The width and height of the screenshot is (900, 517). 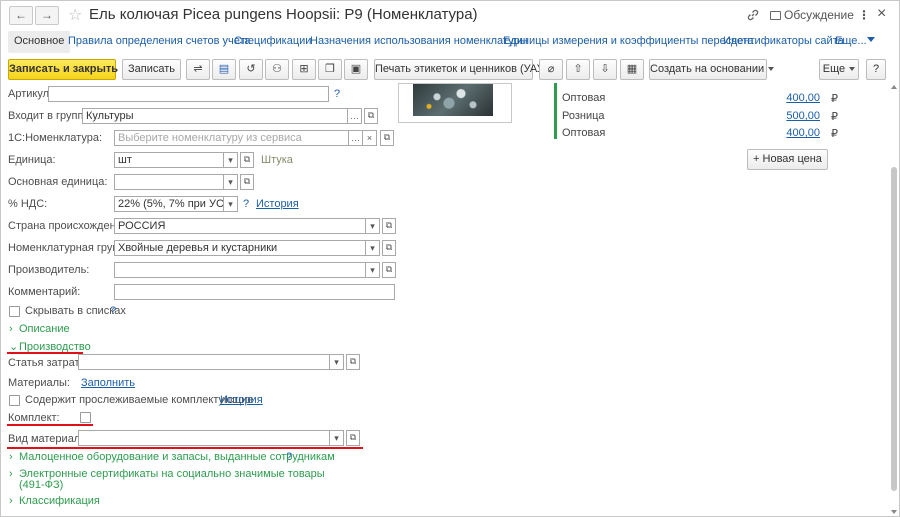 I want to click on low-value-help-icon: ?, so click(x=289, y=457).